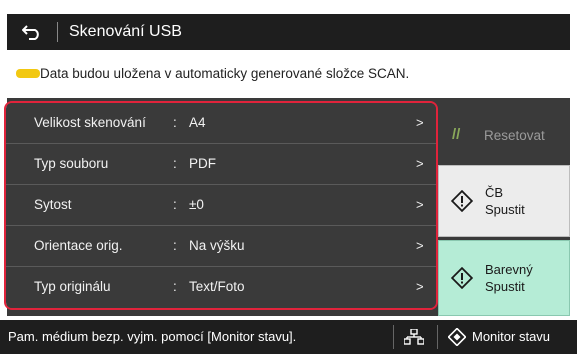 This screenshot has width=577, height=354. I want to click on setting-orientation: Orientace orig. : Na výšku >, so click(221, 246).